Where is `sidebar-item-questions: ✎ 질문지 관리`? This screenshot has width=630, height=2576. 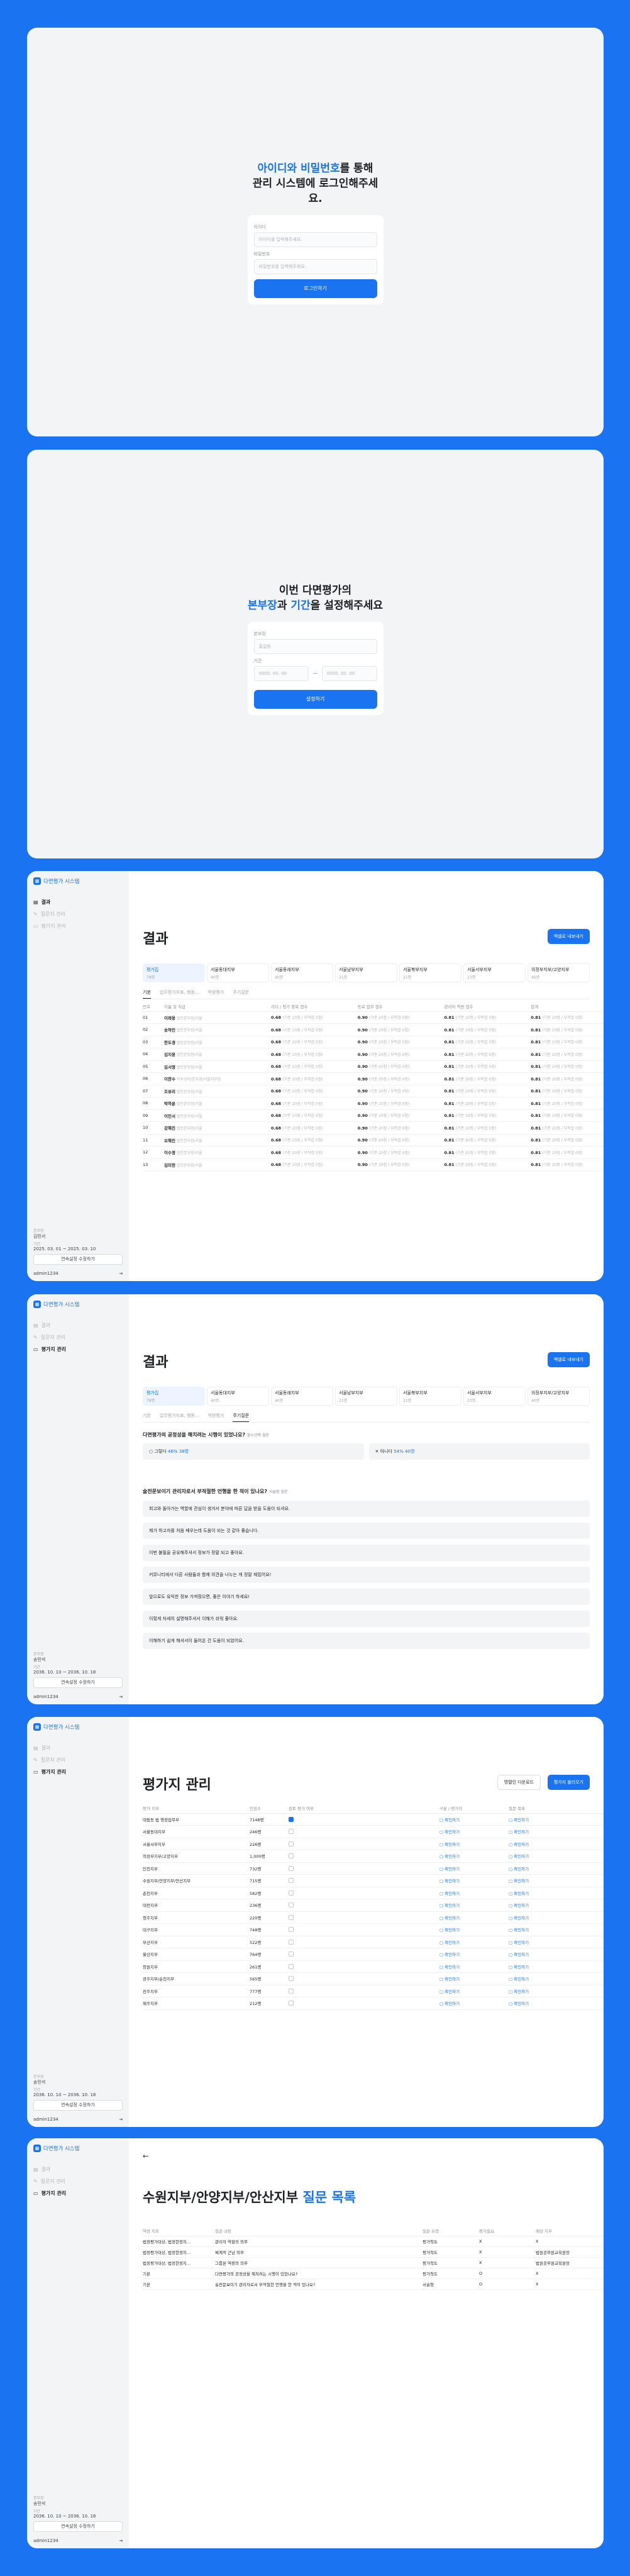
sidebar-item-questions: ✎ 질문지 관리 is located at coordinates (49, 1337).